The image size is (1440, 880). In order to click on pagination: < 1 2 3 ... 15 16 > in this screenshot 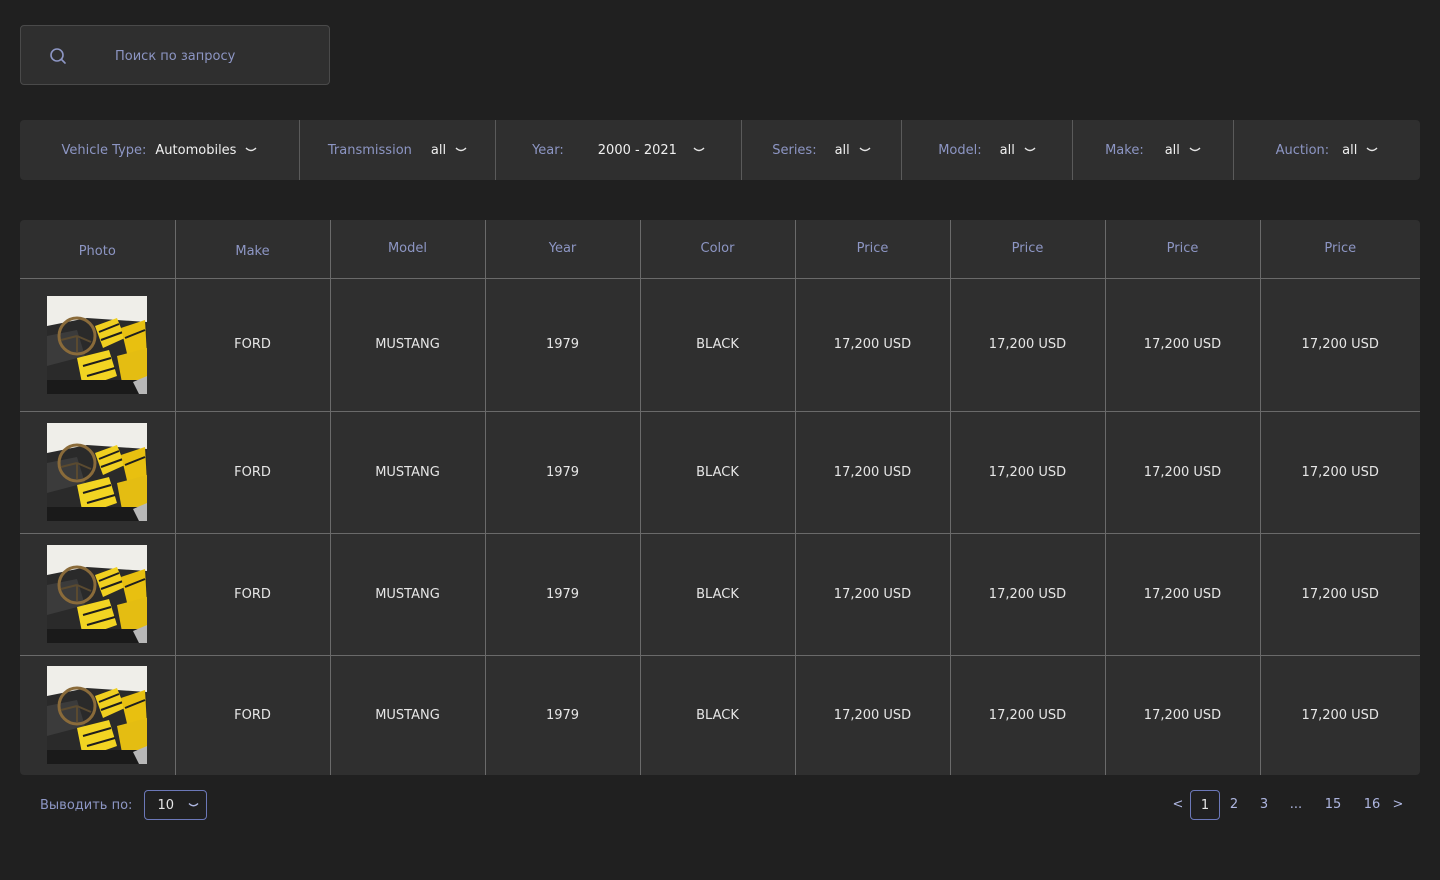, I will do `click(1291, 805)`.